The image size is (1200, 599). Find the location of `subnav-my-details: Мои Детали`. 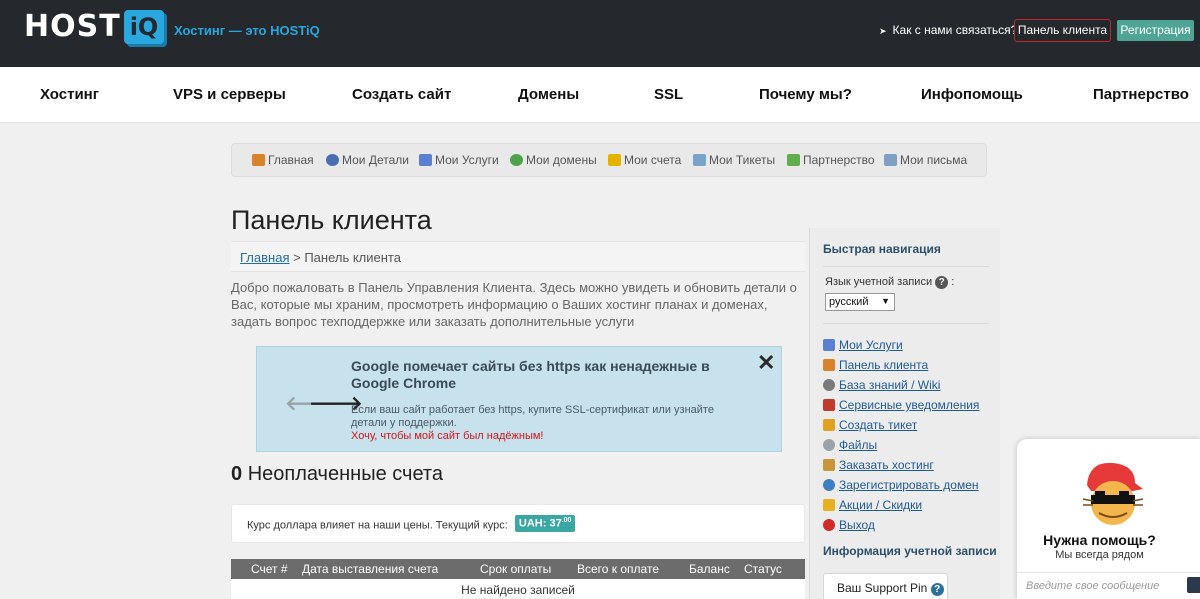

subnav-my-details: Мои Детали is located at coordinates (367, 160).